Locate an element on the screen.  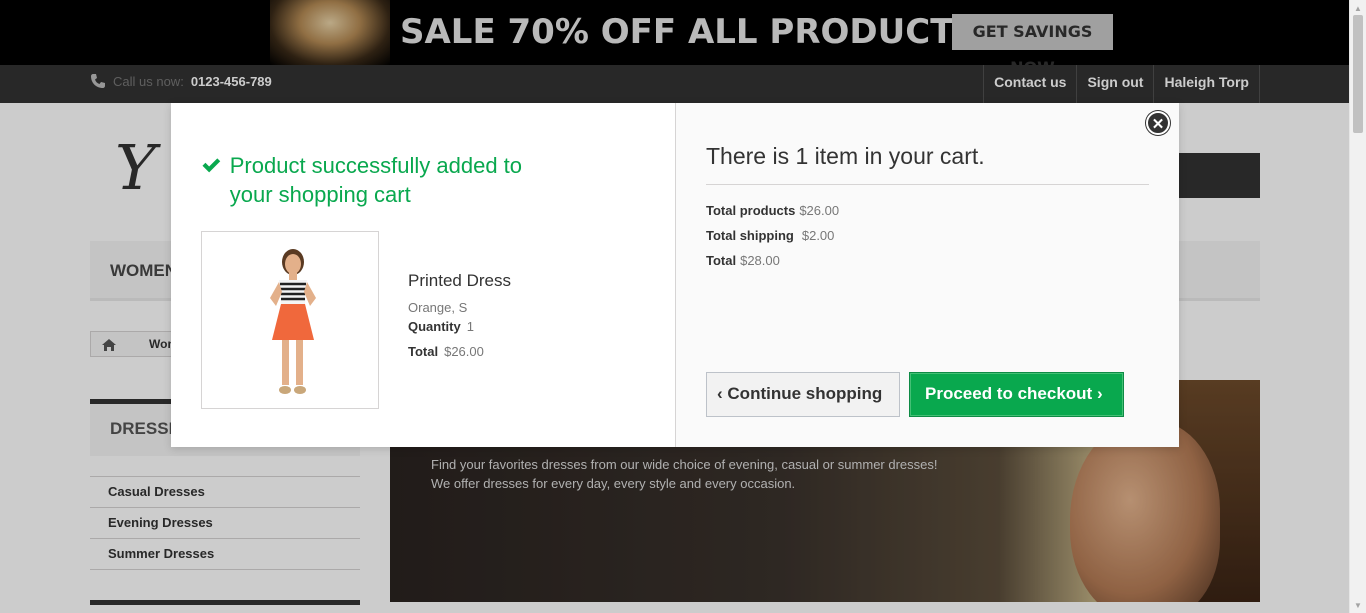
total-shipping-row: Total shipping $2.00 is located at coordinates (770, 235).